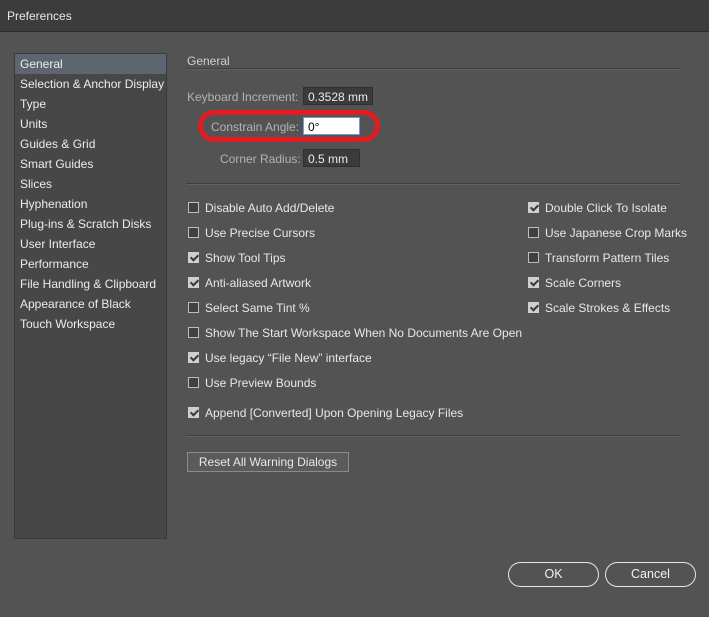  Describe the element at coordinates (258, 283) in the screenshot. I see `checkbox-label: Anti-aliased Artwork` at that location.